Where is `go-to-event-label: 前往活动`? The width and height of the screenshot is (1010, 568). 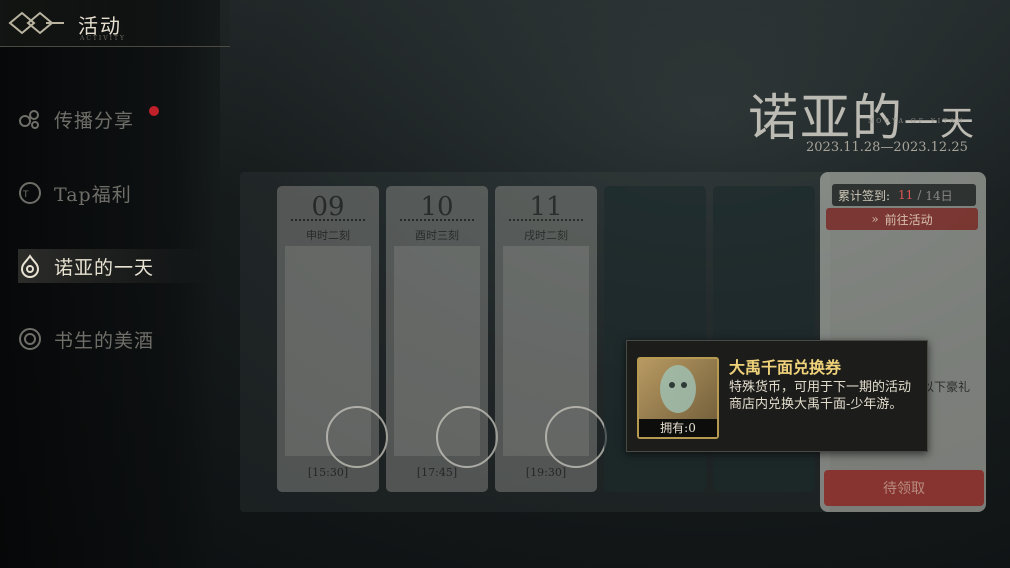 go-to-event-label: 前往活动 is located at coordinates (908, 219).